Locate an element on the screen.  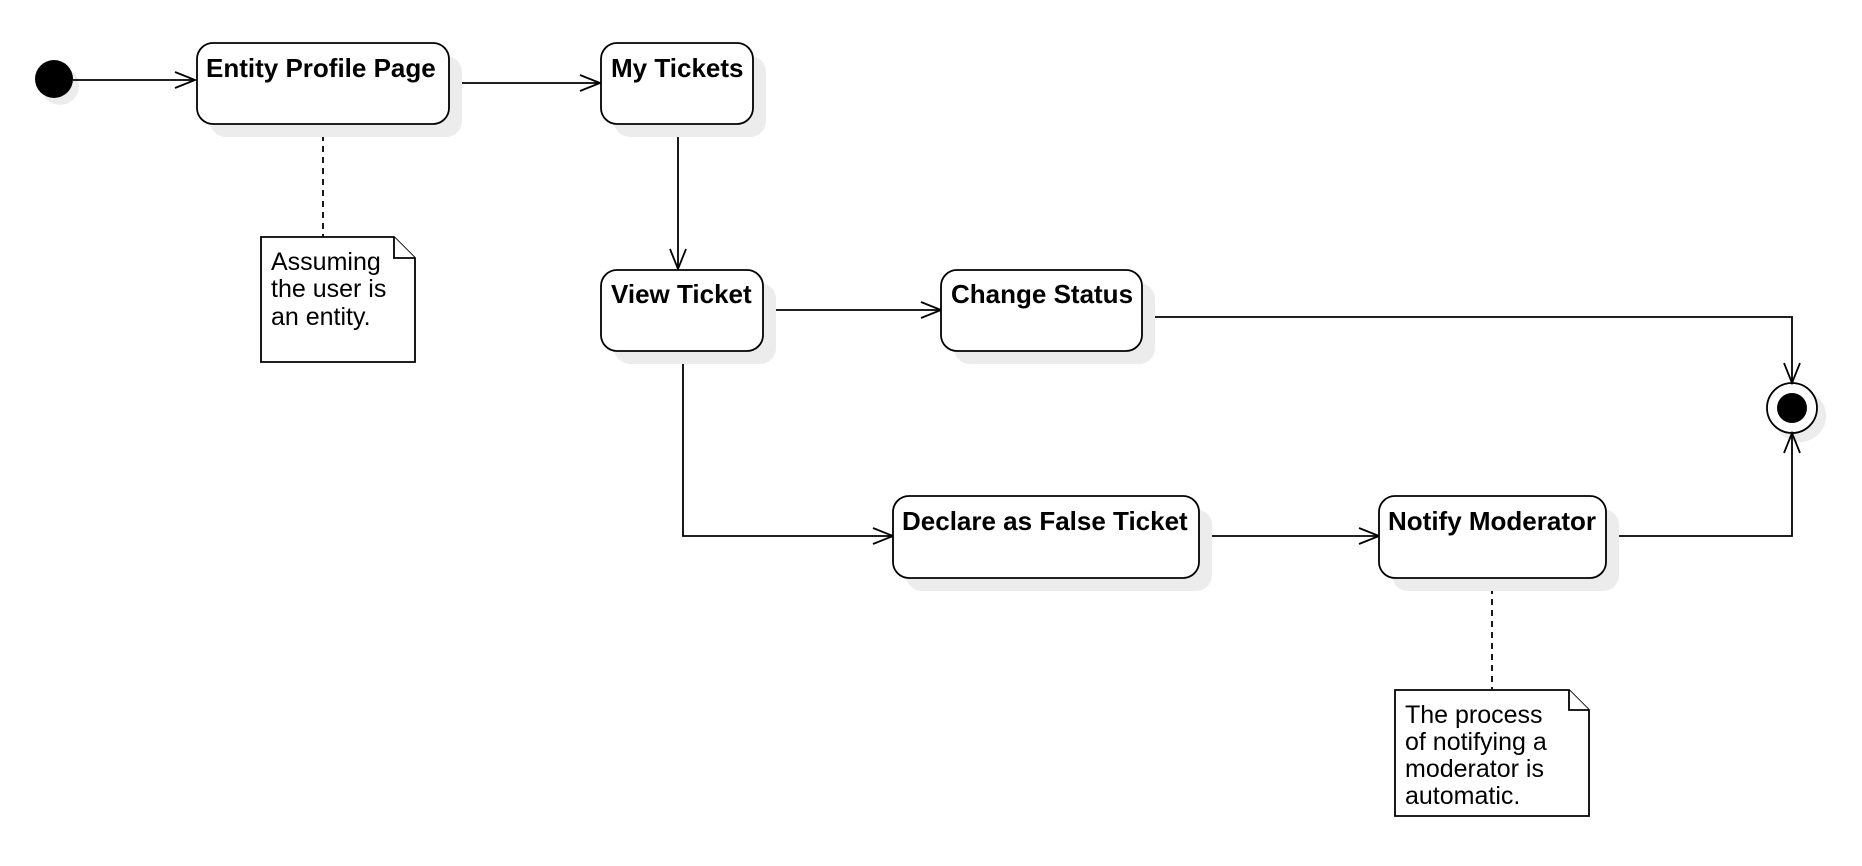
state-label-view-ticket: View Ticket is located at coordinates (681, 294).